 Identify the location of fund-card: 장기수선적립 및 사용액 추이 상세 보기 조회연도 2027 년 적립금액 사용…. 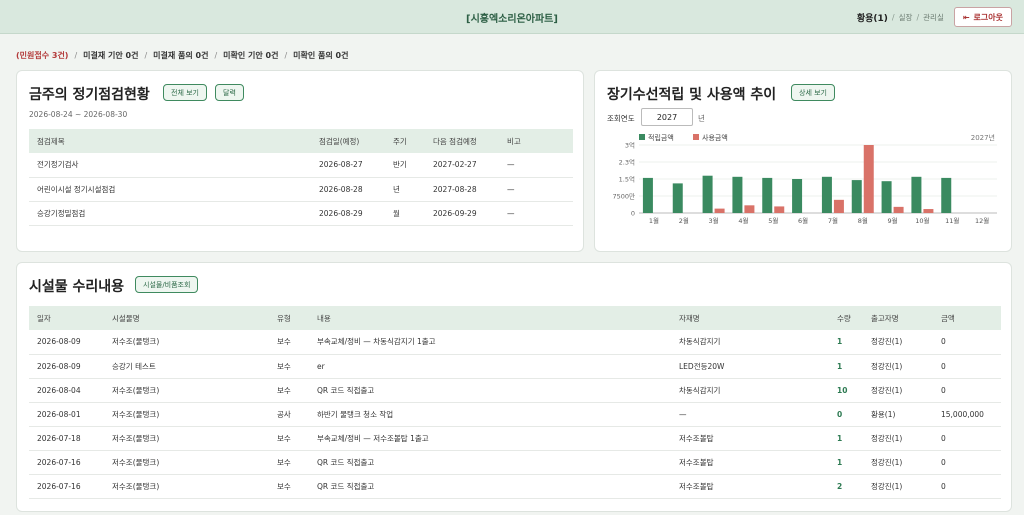
(803, 161).